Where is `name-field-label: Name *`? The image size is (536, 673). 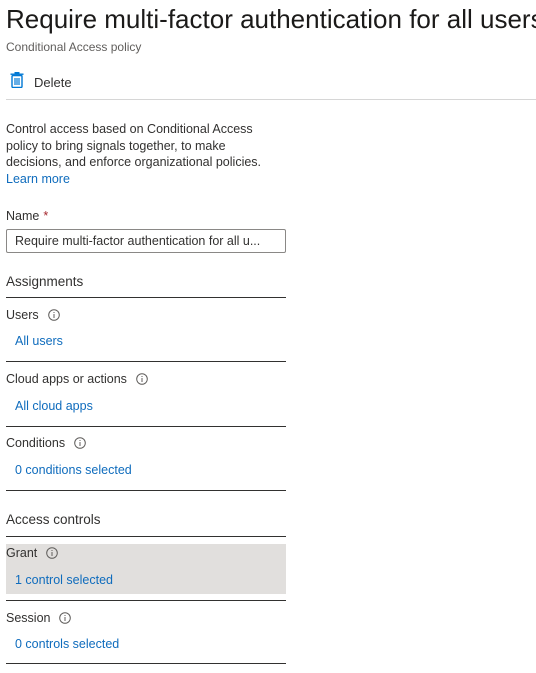 name-field-label: Name * is located at coordinates (27, 216).